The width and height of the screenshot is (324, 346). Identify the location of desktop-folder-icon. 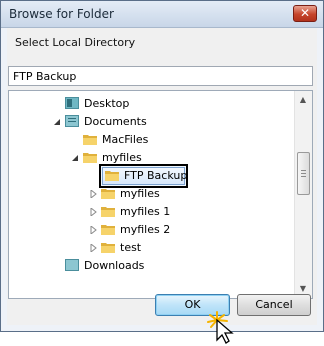
(72, 103).